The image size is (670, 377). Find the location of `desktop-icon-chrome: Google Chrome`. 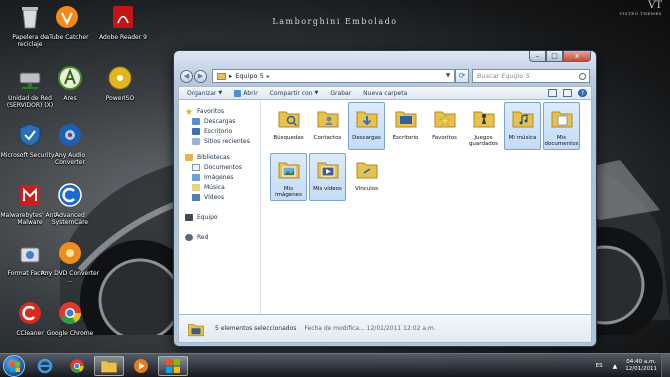

desktop-icon-chrome: Google Chrome is located at coordinates (70, 318).